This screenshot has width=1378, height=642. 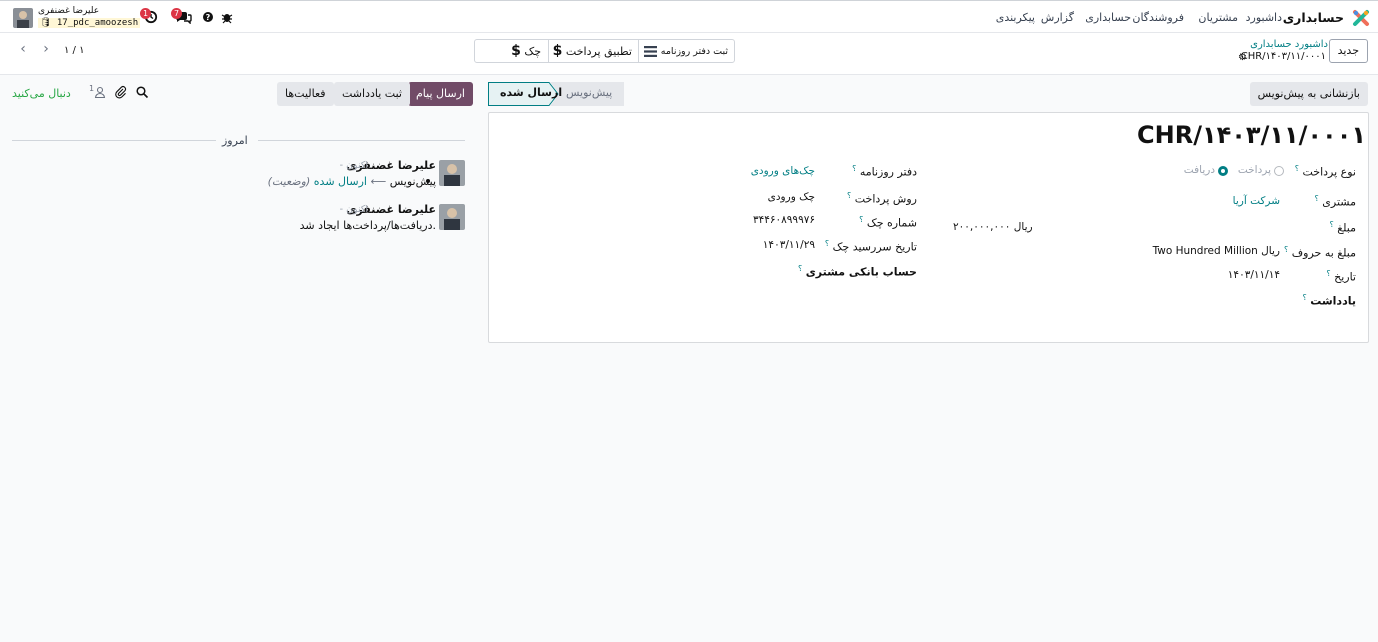 I want to click on send-message-button: ارسال پیام, so click(x=440, y=94).